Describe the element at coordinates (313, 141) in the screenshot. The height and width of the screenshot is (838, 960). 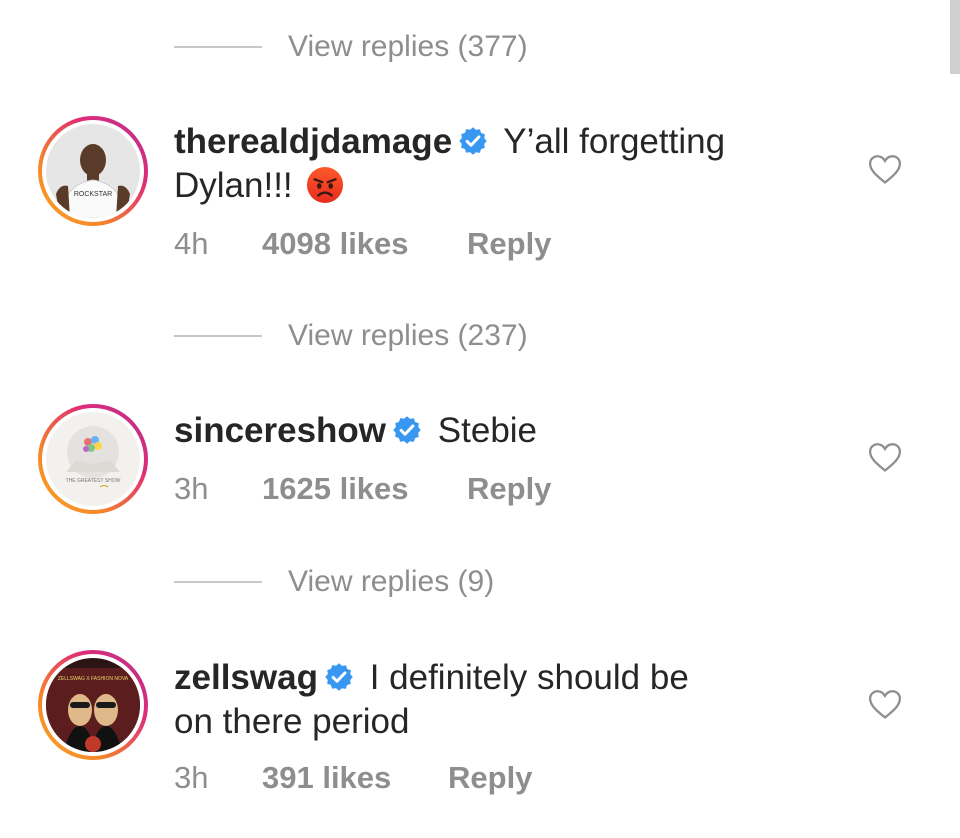
I see `username: therealdjdamage` at that location.